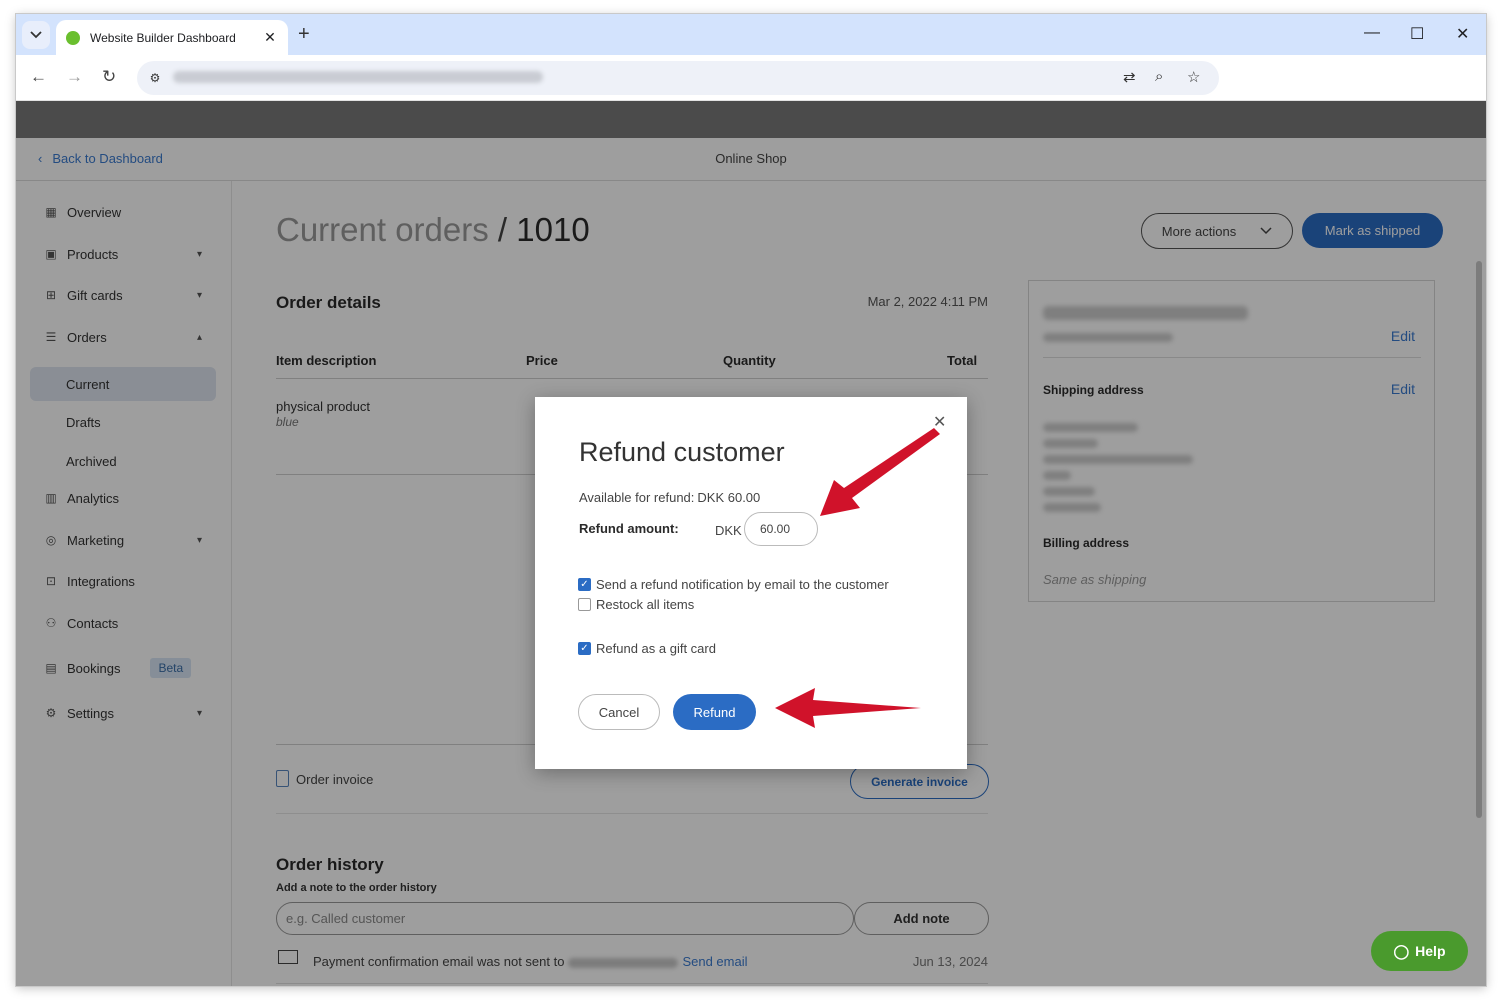 The image size is (1502, 1001). I want to click on dialog-title: Refund customer, so click(682, 452).